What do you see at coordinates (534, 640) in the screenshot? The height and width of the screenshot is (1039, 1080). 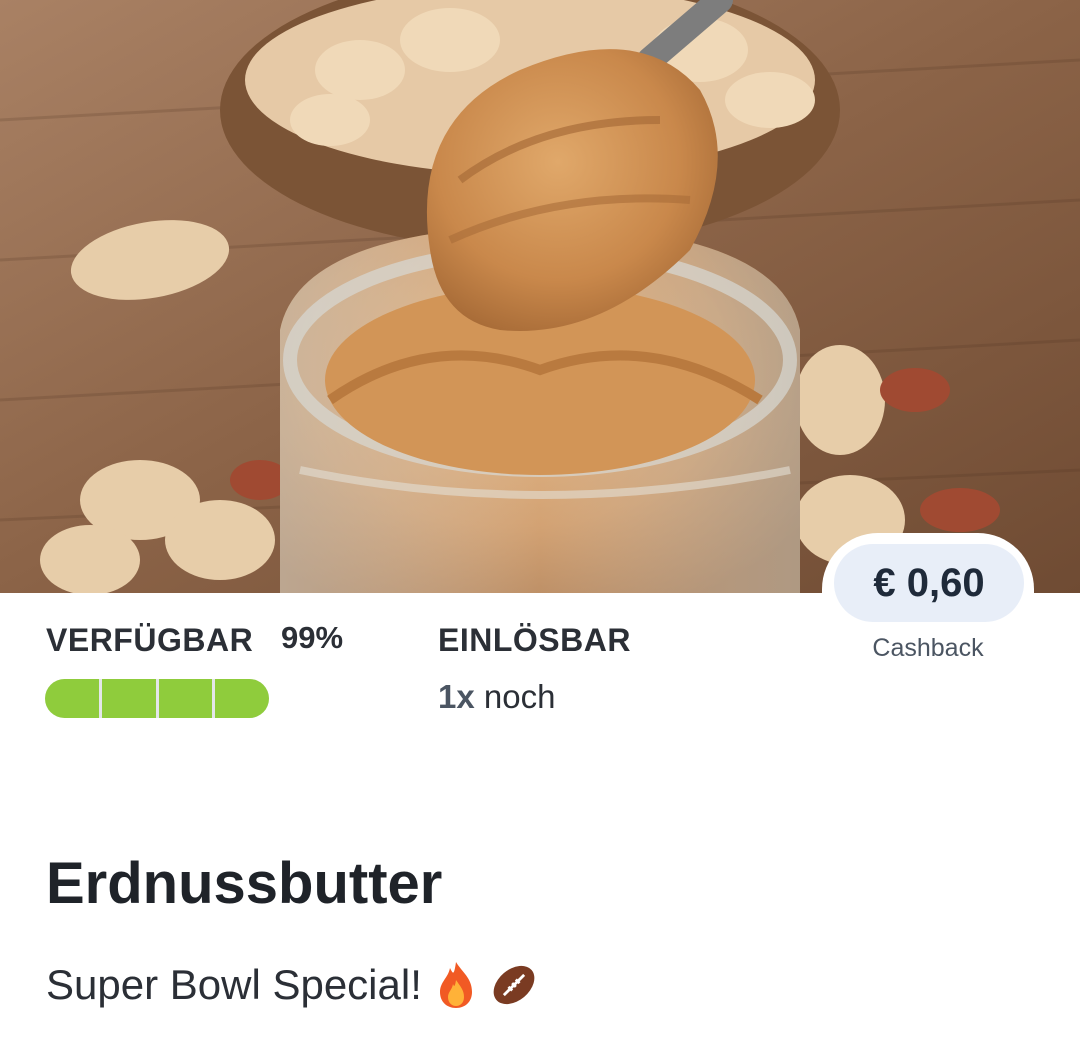 I see `redeemable-label: EINLÖSBAR` at bounding box center [534, 640].